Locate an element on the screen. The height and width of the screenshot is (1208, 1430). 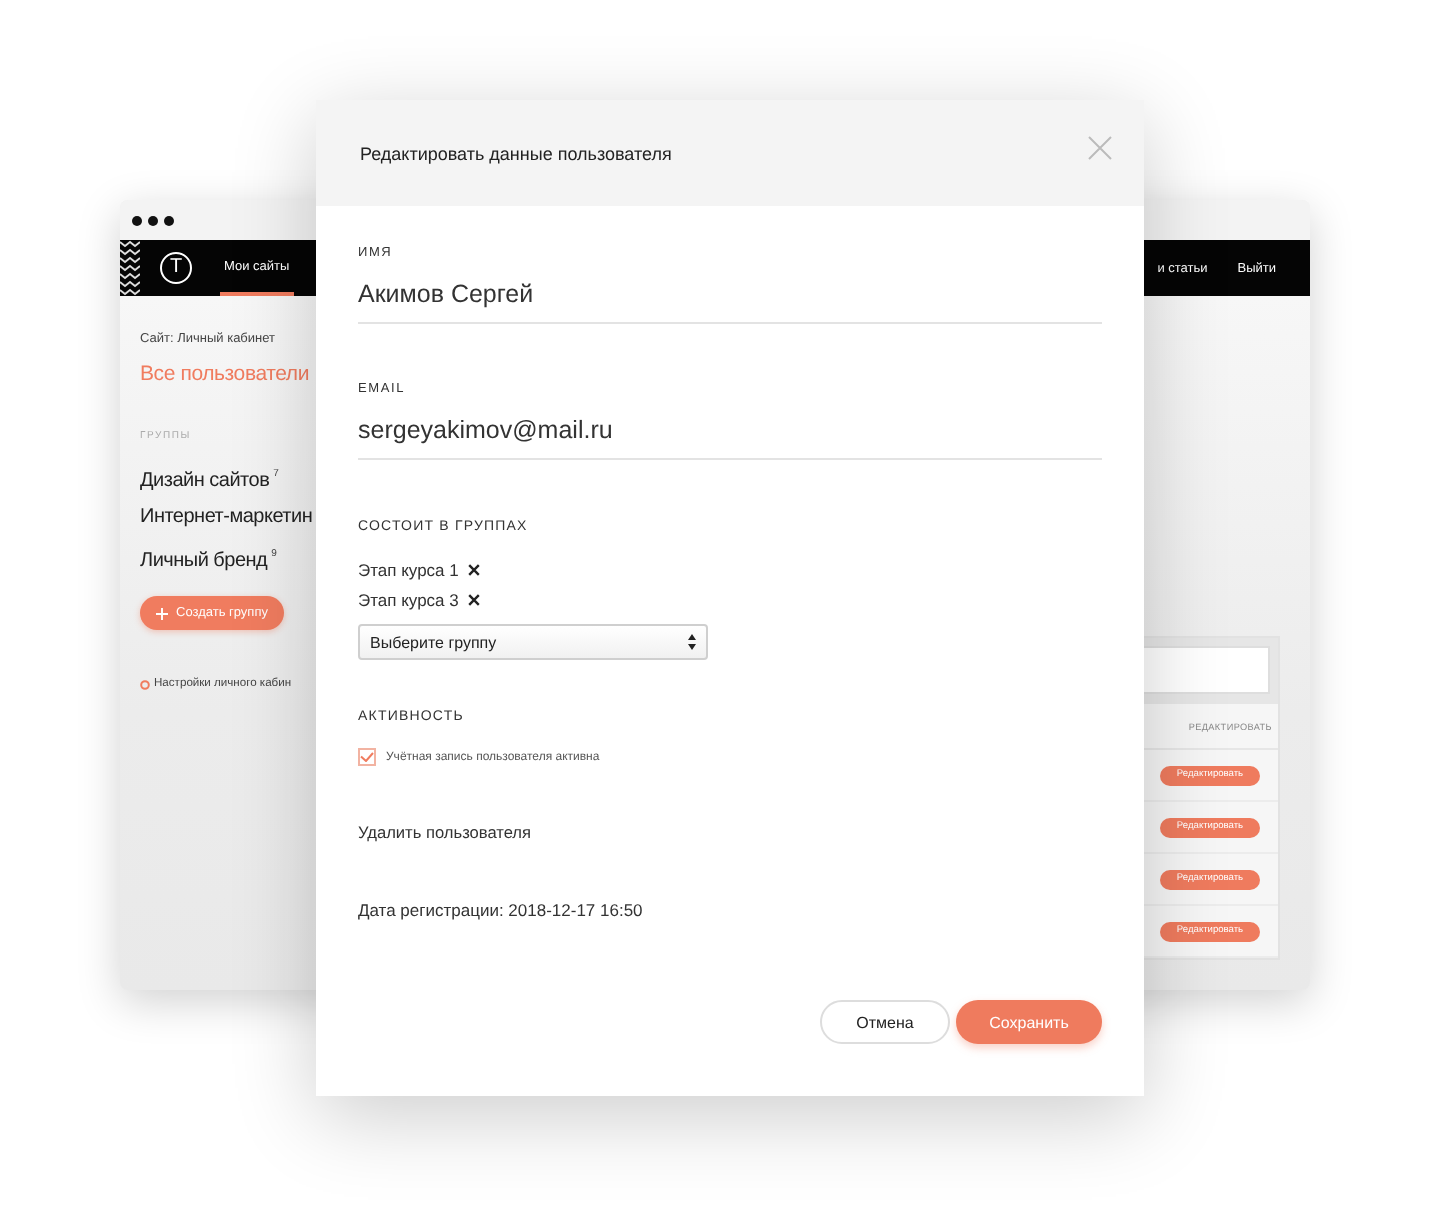
group-link: Личный бренд $^{9}$ is located at coordinates (208, 558).